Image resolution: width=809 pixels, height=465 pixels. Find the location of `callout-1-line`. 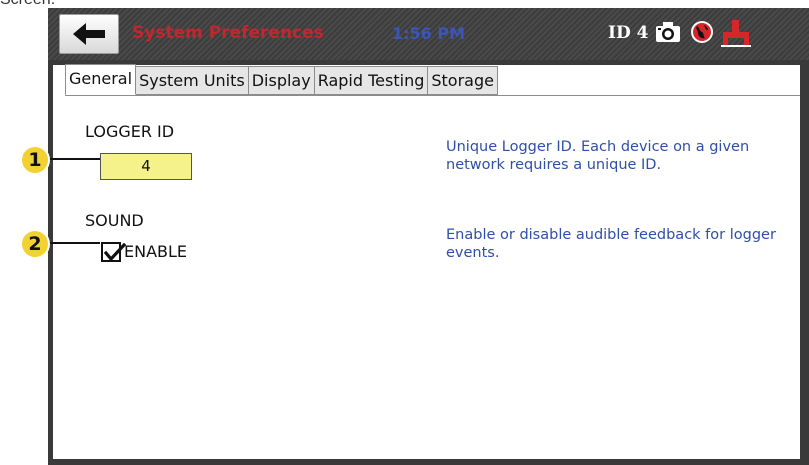

callout-1-line is located at coordinates (74, 159).